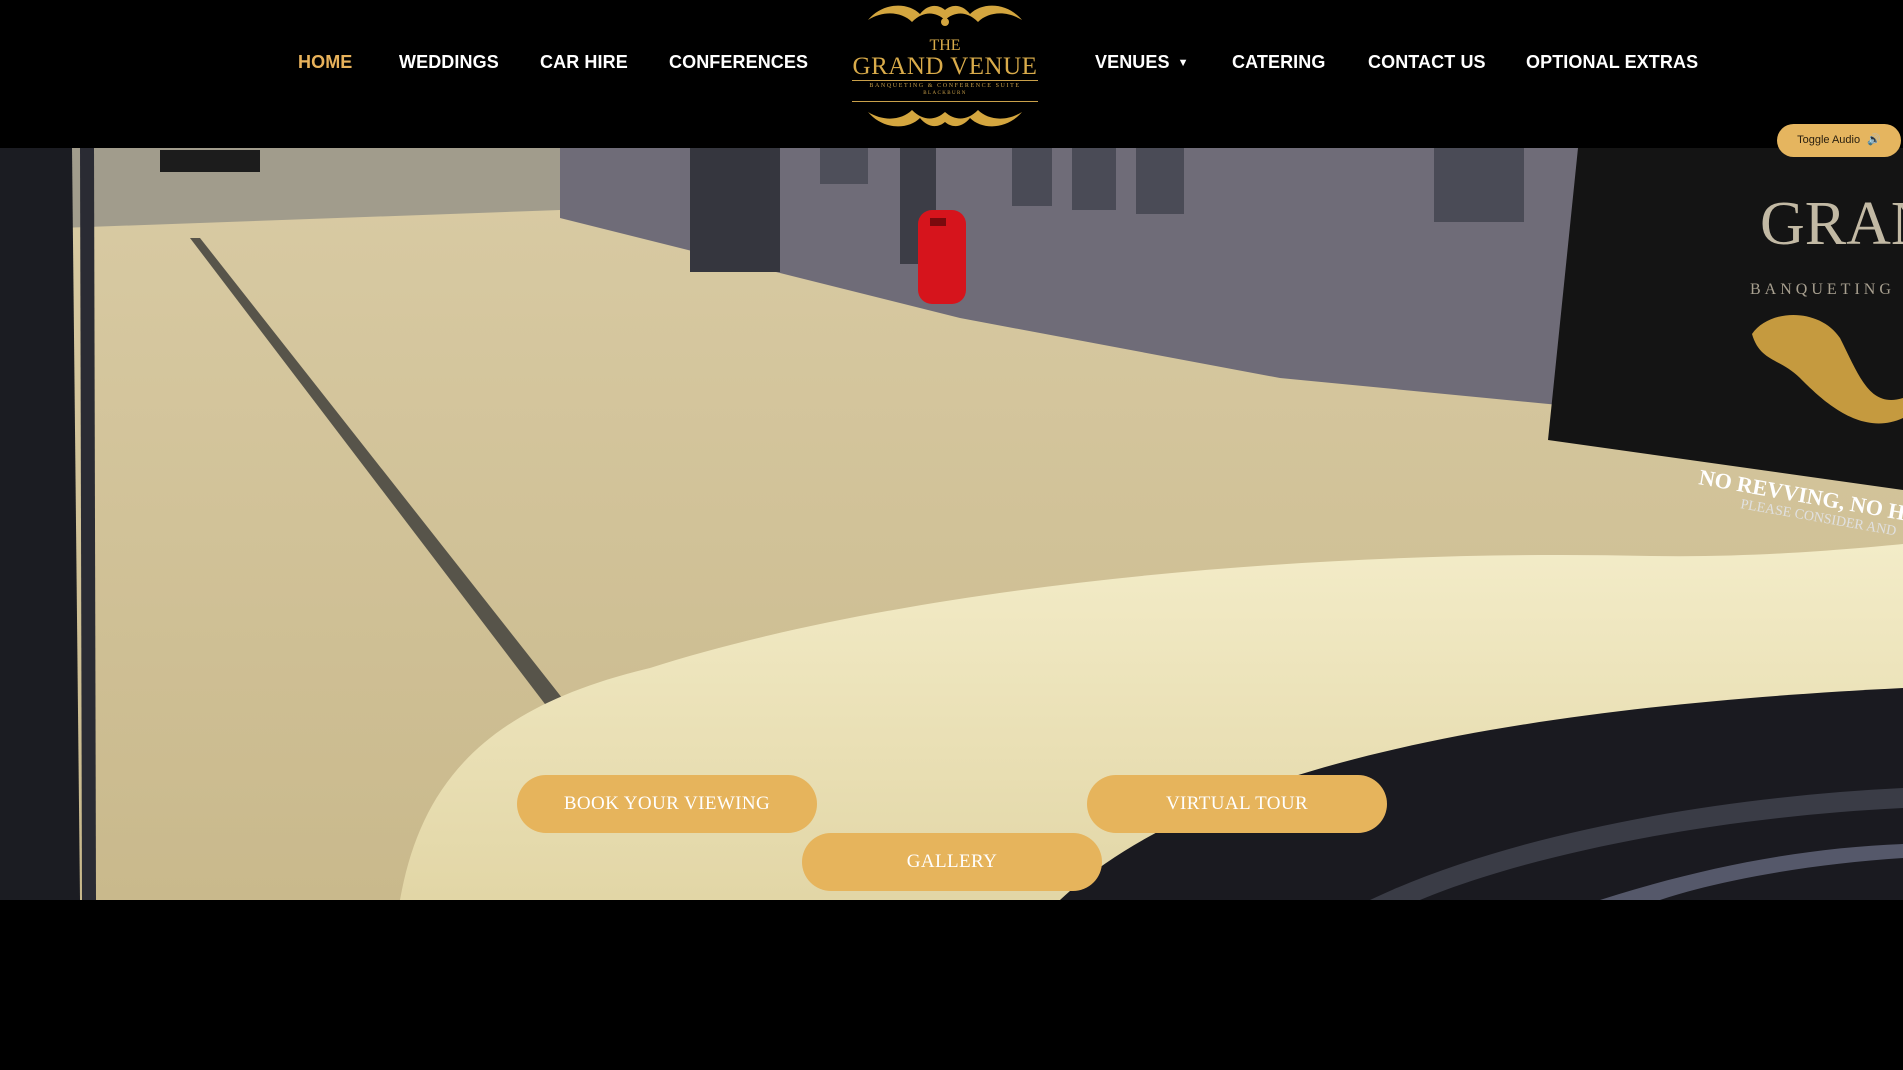 This screenshot has width=1903, height=1070. Describe the element at coordinates (1132, 62) in the screenshot. I see `nav-venues-label: VENUES` at that location.